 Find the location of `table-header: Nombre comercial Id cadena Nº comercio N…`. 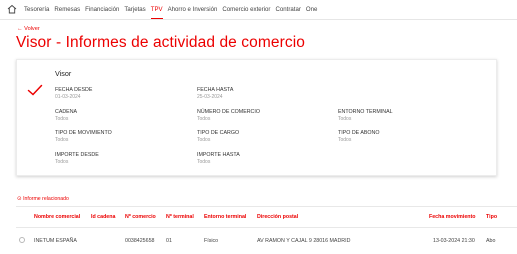

table-header: Nombre comercial Id cadena Nº comercio N… is located at coordinates (266, 217).